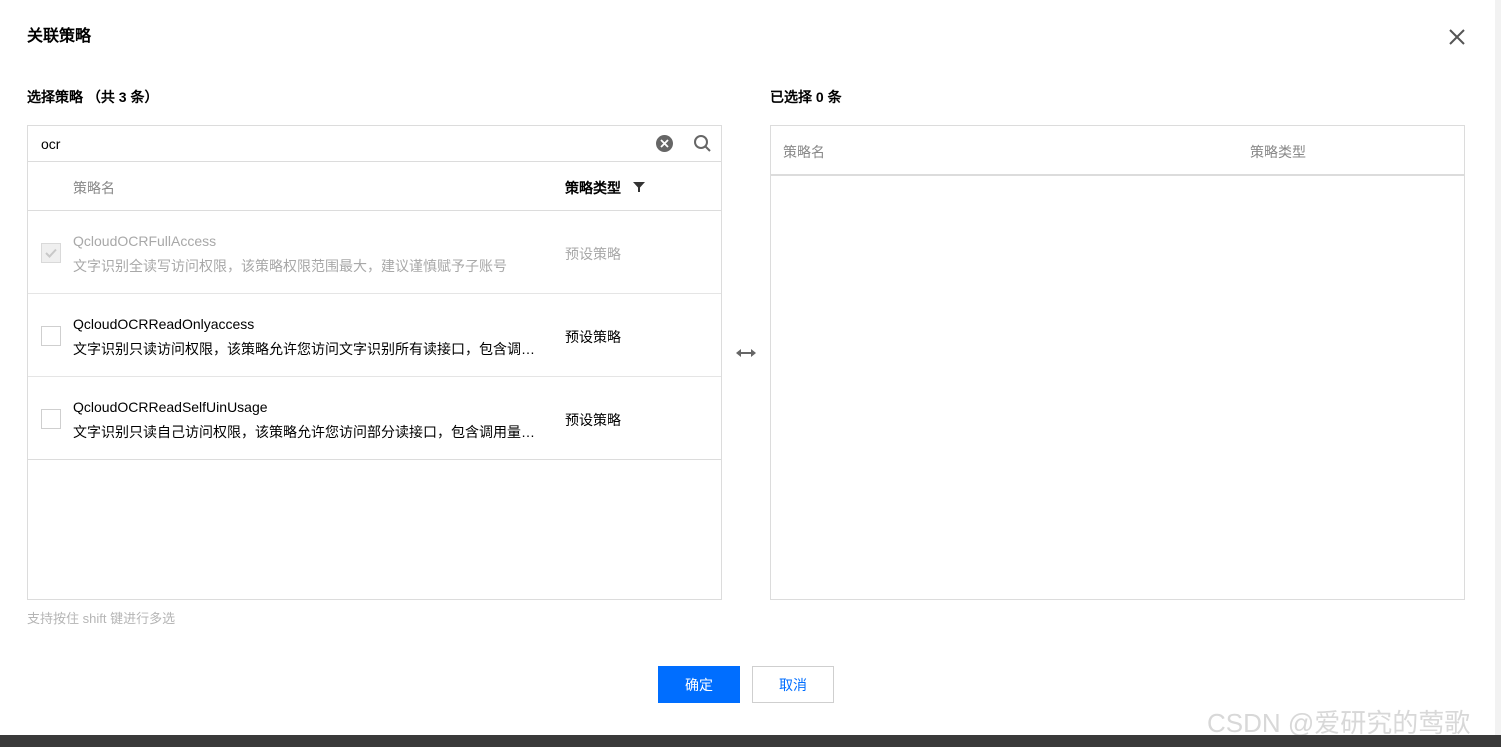  Describe the element at coordinates (593, 188) in the screenshot. I see `column-header-type: 策略类型` at that location.